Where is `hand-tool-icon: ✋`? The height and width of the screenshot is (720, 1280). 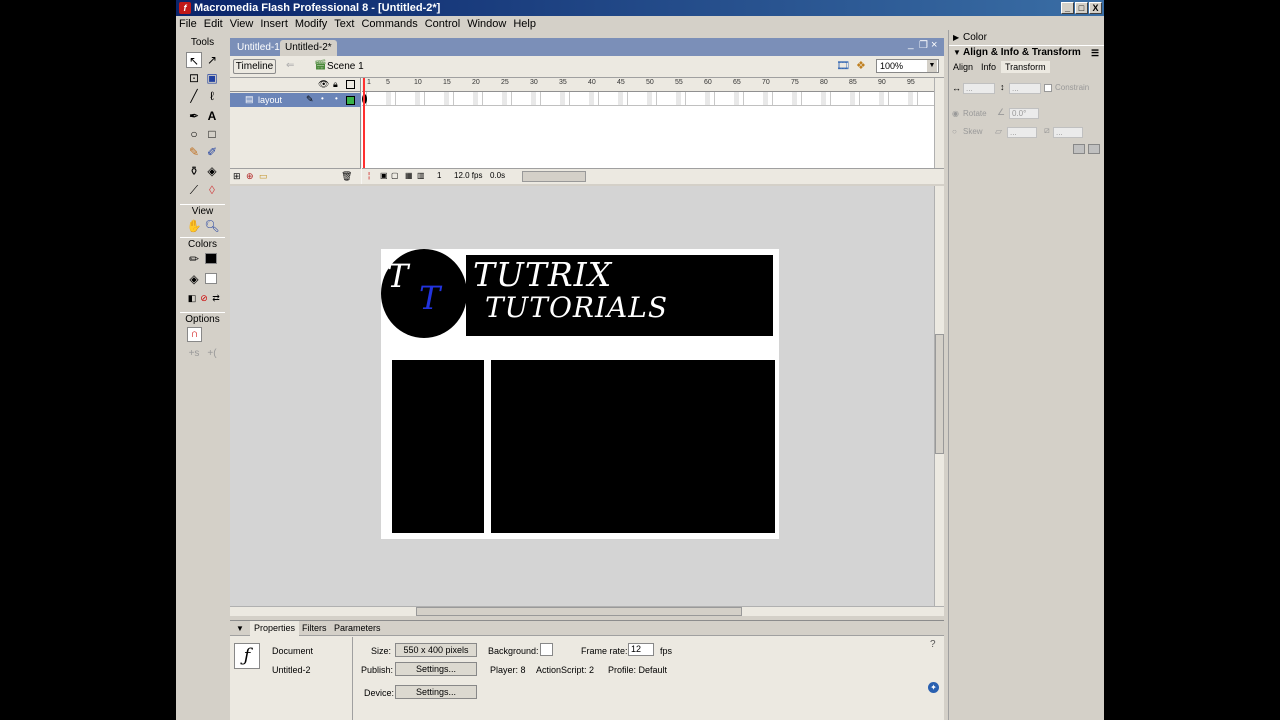
hand-tool-icon: ✋ is located at coordinates (194, 226).